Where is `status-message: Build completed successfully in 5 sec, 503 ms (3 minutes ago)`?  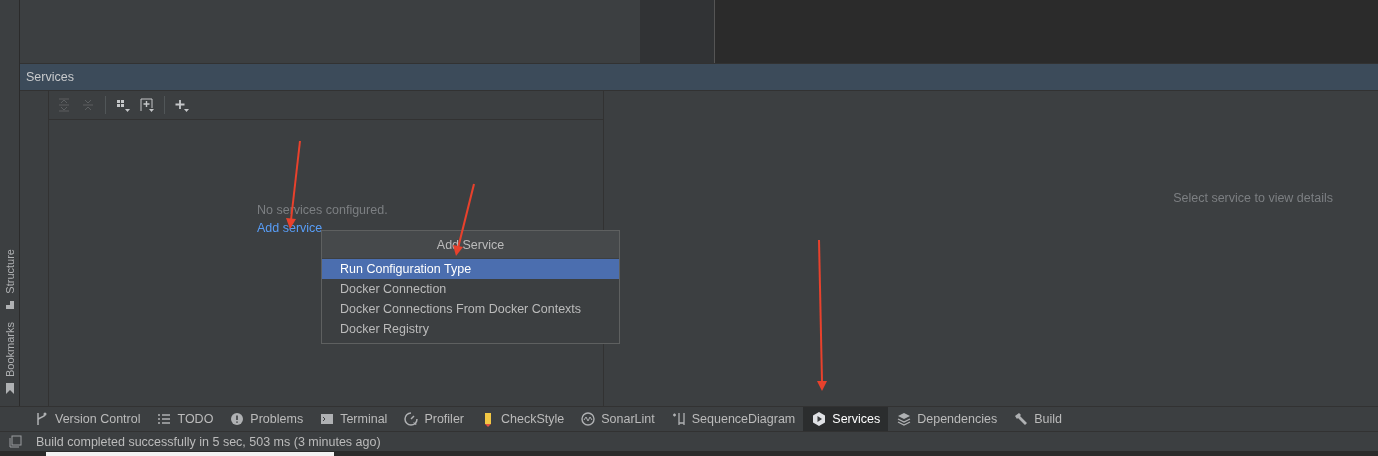 status-message: Build completed successfully in 5 sec, 503 ms (3 minutes ago) is located at coordinates (208, 441).